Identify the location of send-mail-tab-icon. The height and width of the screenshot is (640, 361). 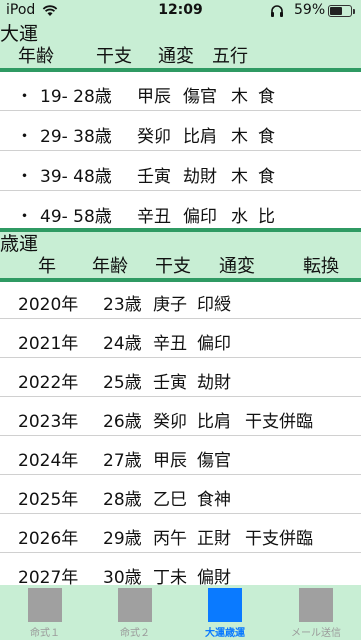
(316, 605).